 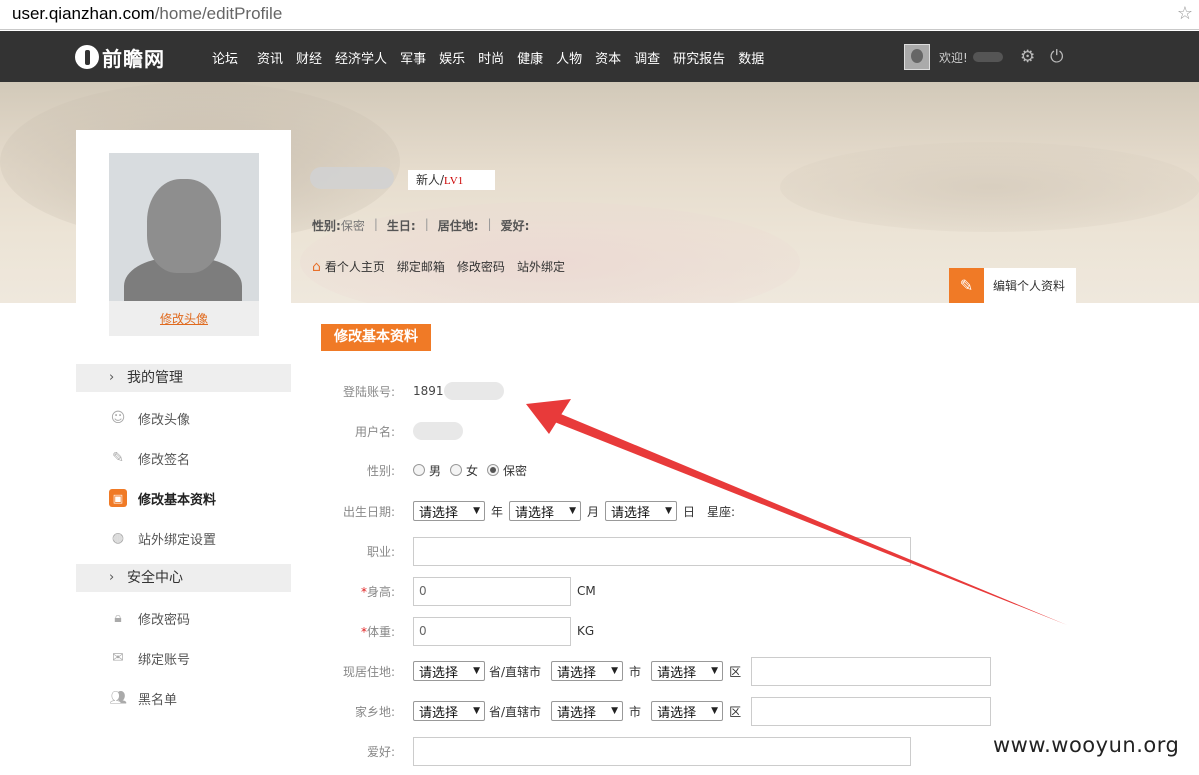 What do you see at coordinates (309, 57) in the screenshot?
I see `nav-link: 财经` at bounding box center [309, 57].